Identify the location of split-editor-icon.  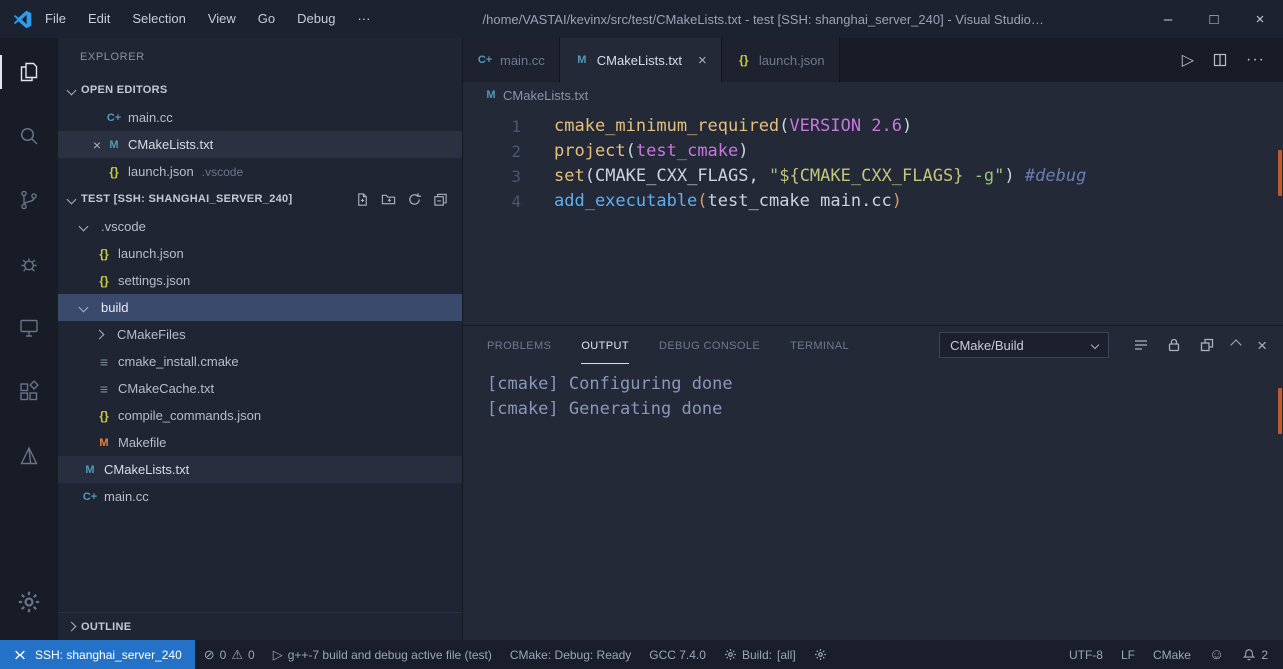
(1220, 60).